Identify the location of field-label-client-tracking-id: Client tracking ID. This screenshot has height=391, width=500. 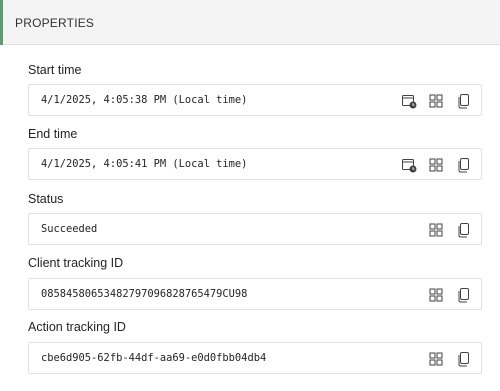
(76, 263).